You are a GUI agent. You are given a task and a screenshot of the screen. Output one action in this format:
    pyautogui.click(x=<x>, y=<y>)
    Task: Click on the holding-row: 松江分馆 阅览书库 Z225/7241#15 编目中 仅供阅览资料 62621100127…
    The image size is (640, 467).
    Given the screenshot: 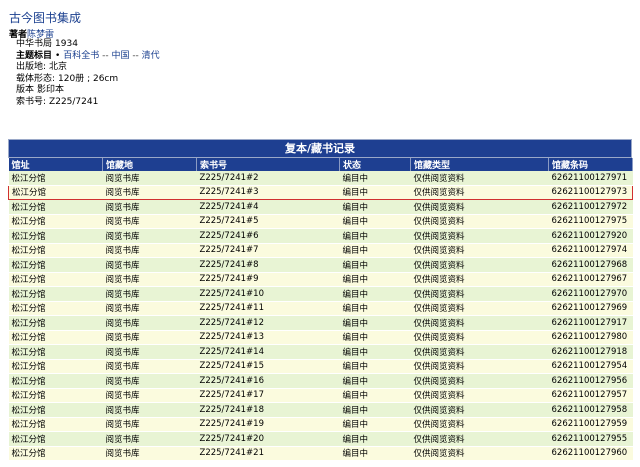 What is the action you would take?
    pyautogui.click(x=320, y=366)
    